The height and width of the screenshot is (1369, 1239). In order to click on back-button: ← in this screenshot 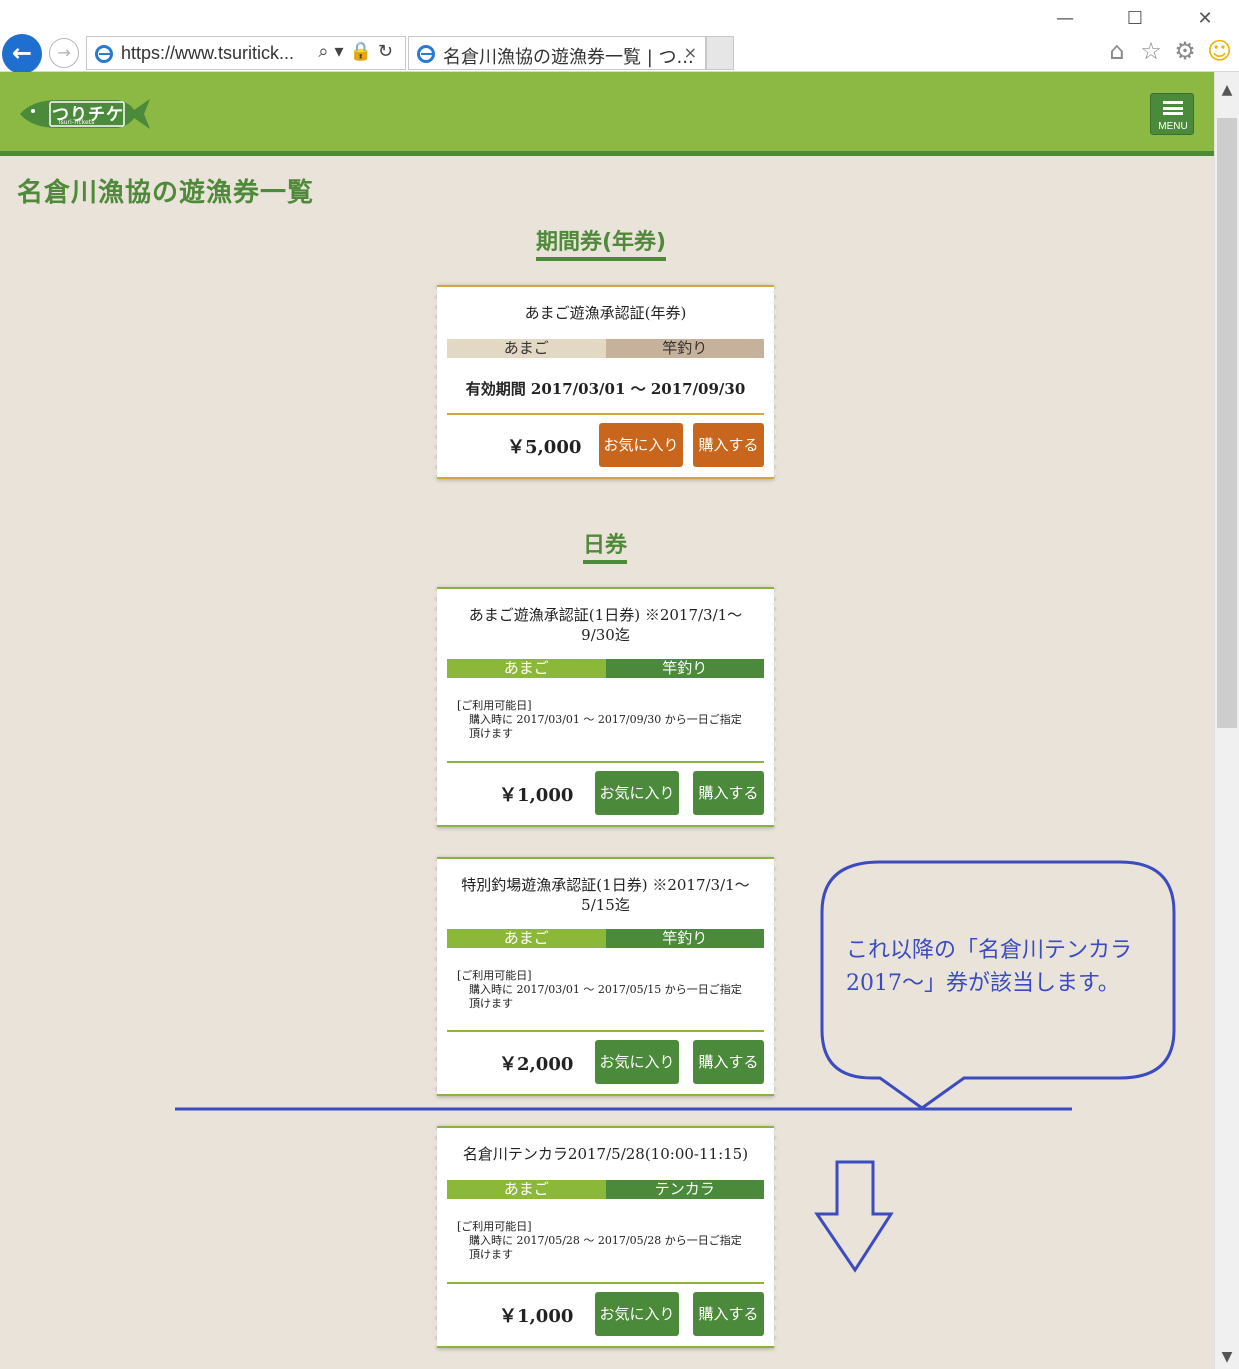, I will do `click(22, 54)`.